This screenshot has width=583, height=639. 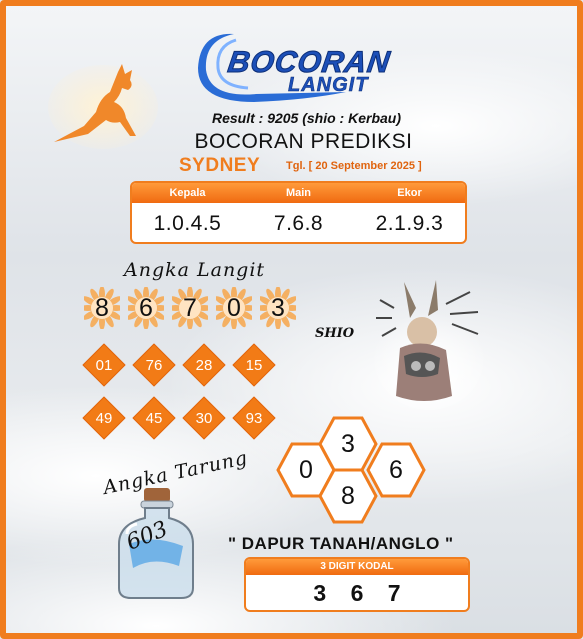 I want to click on page-title: BOCORAN PREDIKSI, so click(x=303, y=141).